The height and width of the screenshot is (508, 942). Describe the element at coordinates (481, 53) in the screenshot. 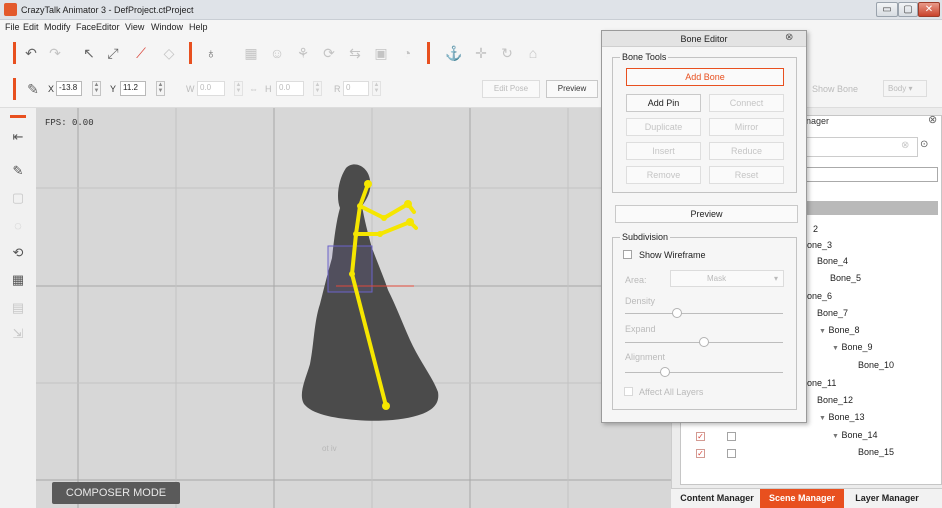

I see `move-icon: ✛` at that location.